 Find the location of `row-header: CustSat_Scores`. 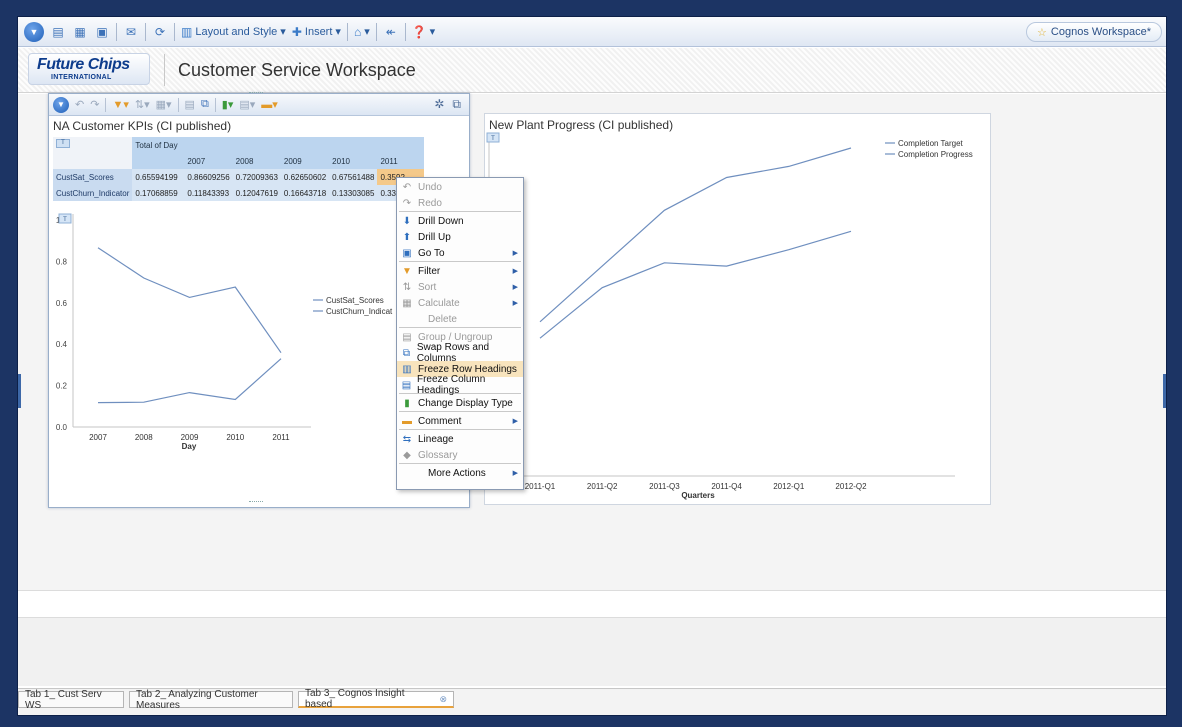

row-header: CustSat_Scores is located at coordinates (93, 177).